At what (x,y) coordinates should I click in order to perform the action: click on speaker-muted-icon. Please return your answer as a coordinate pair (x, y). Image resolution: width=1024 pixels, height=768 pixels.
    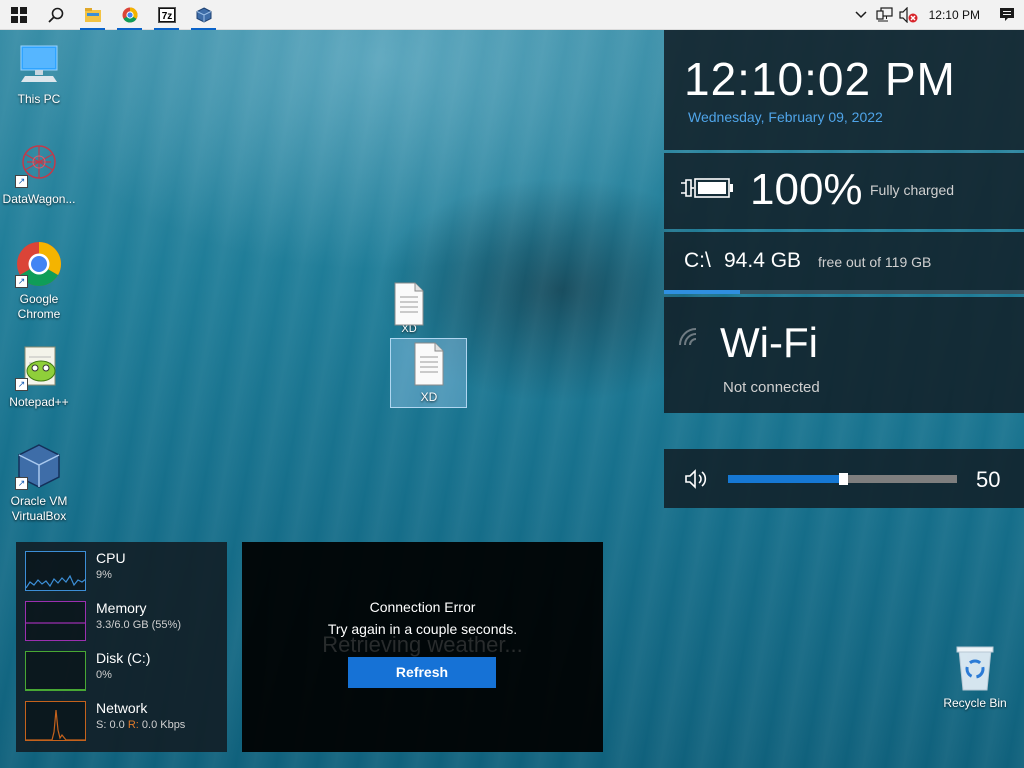
    Looking at the image, I should click on (908, 14).